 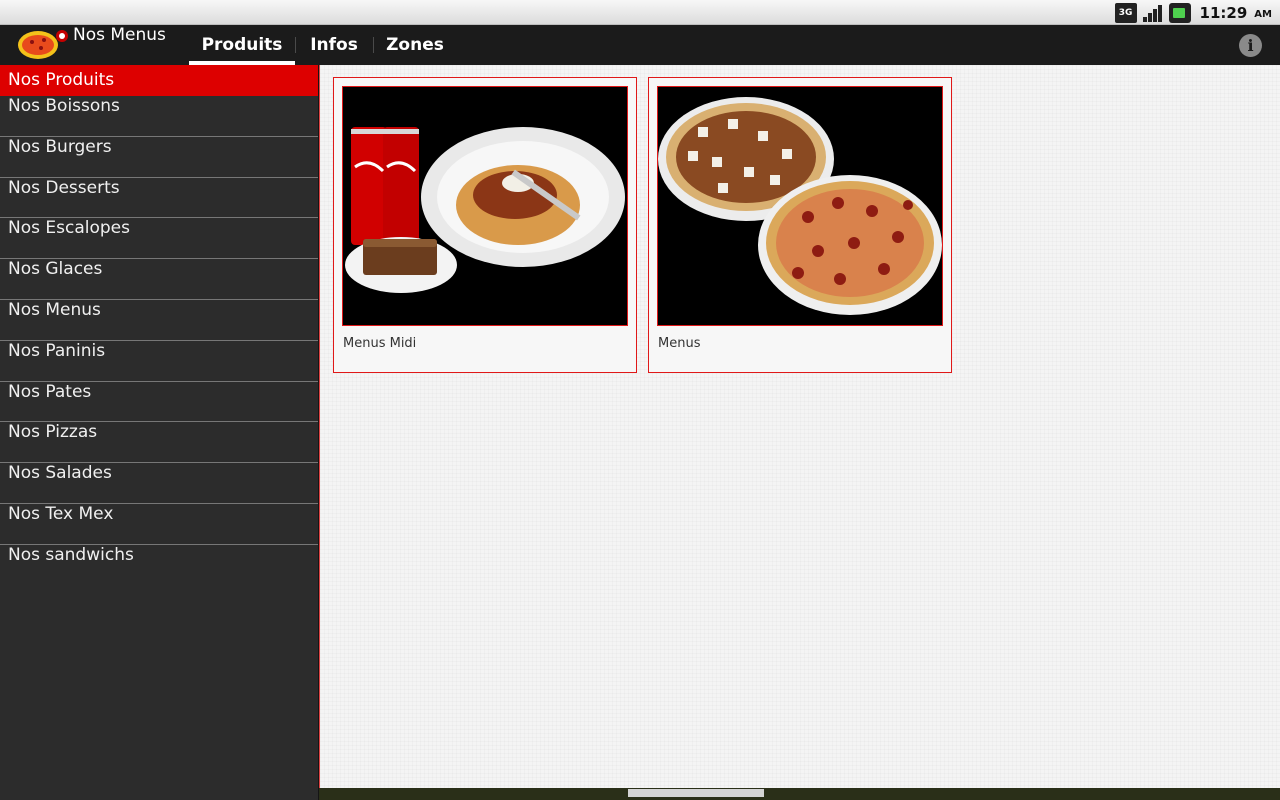 I want to click on info-icon: i, so click(x=1250, y=45).